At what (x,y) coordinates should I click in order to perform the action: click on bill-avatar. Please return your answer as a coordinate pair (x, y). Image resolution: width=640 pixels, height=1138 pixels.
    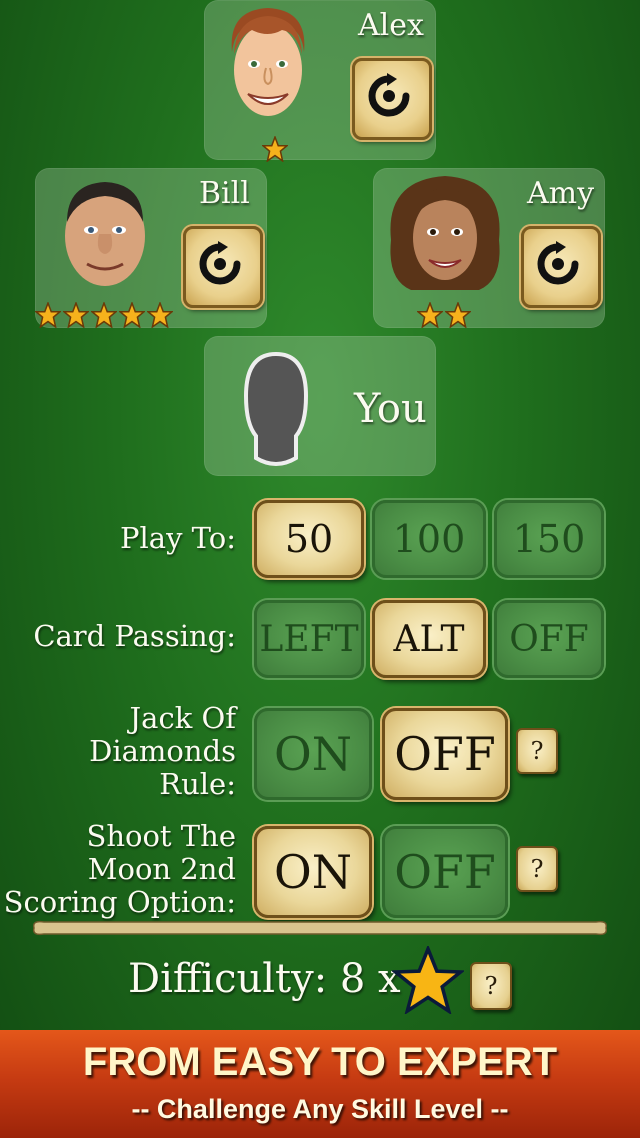
    Looking at the image, I should click on (105, 234).